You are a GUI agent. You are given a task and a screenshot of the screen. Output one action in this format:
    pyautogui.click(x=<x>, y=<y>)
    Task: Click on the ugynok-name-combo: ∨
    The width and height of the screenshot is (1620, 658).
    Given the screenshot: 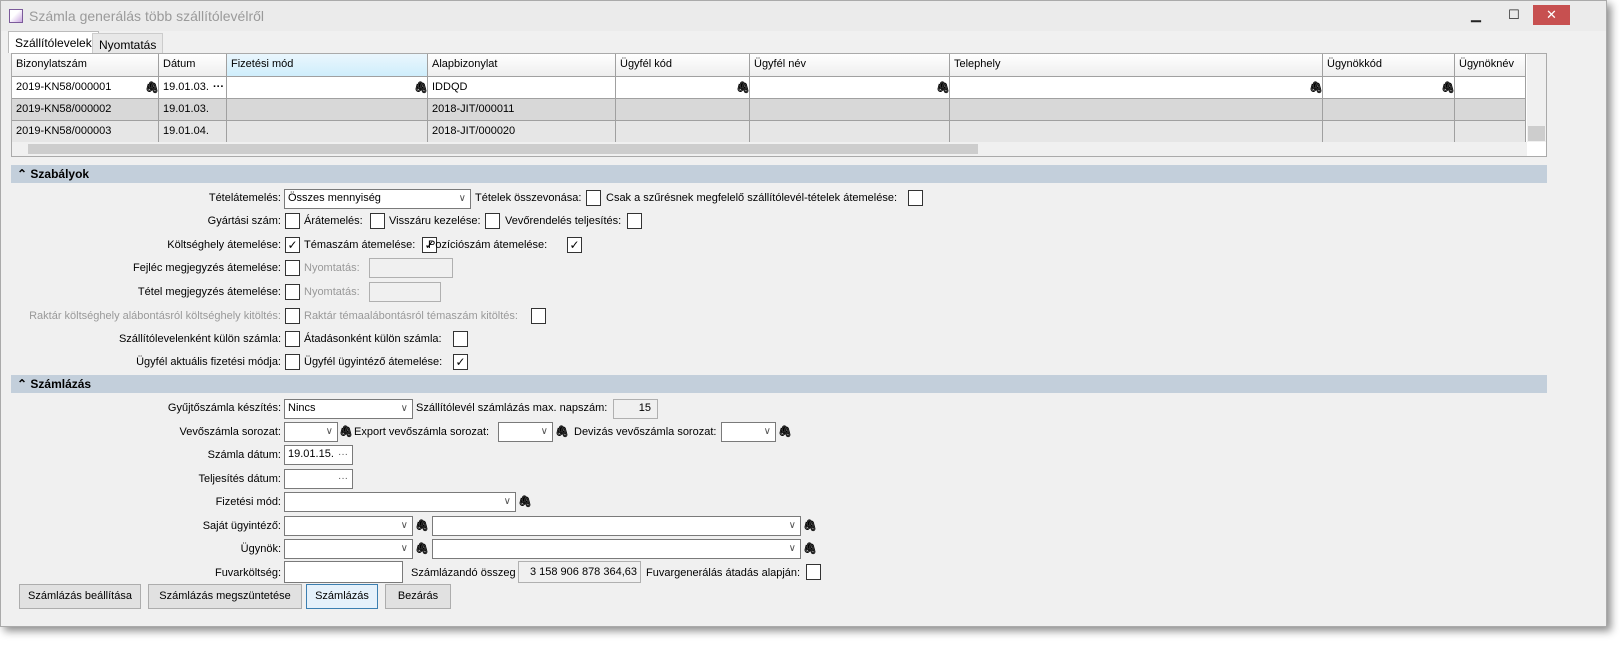 What is the action you would take?
    pyautogui.click(x=616, y=549)
    